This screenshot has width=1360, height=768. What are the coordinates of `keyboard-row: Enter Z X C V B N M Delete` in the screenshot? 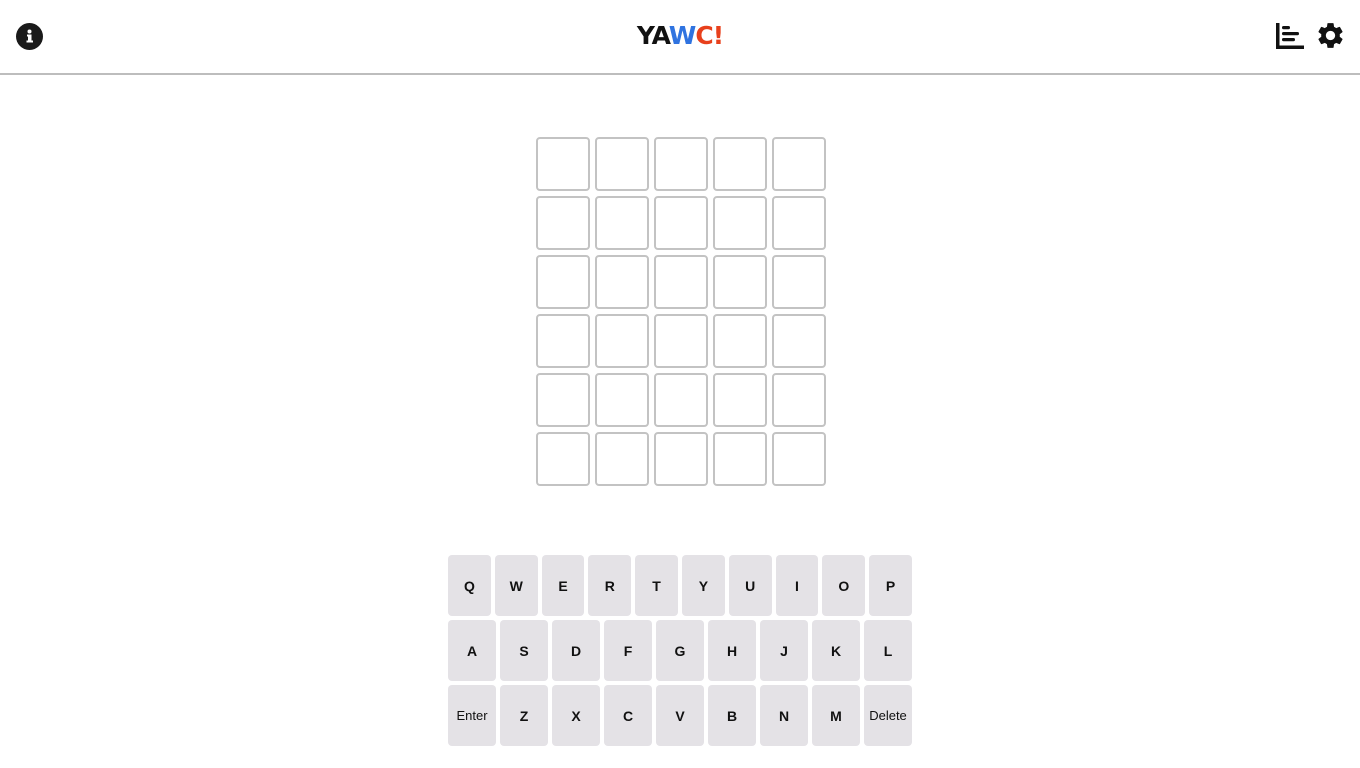 It's located at (680, 715).